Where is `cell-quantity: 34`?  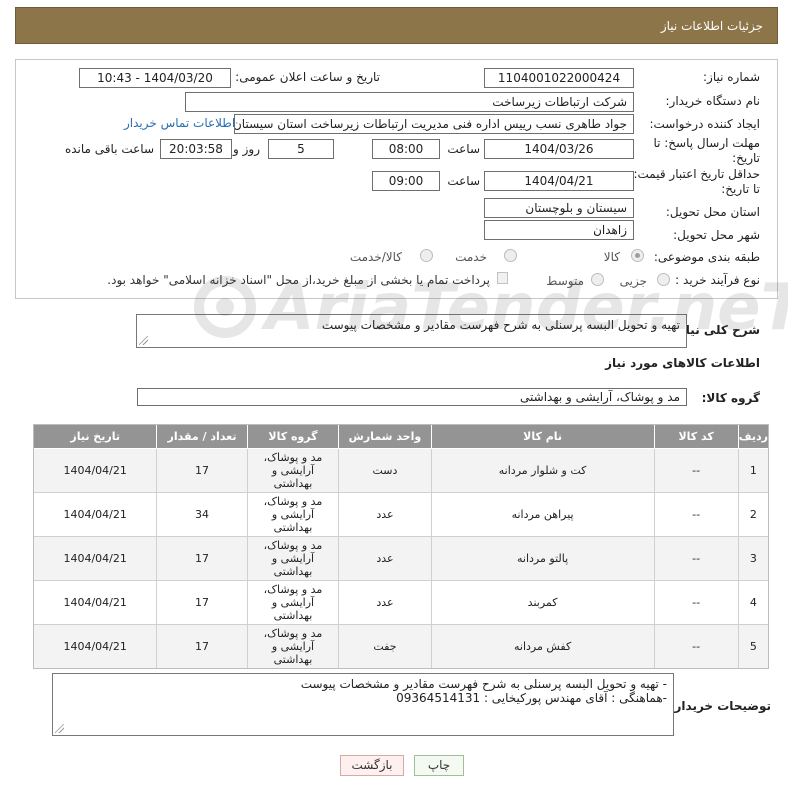
cell-quantity: 34 is located at coordinates (201, 515).